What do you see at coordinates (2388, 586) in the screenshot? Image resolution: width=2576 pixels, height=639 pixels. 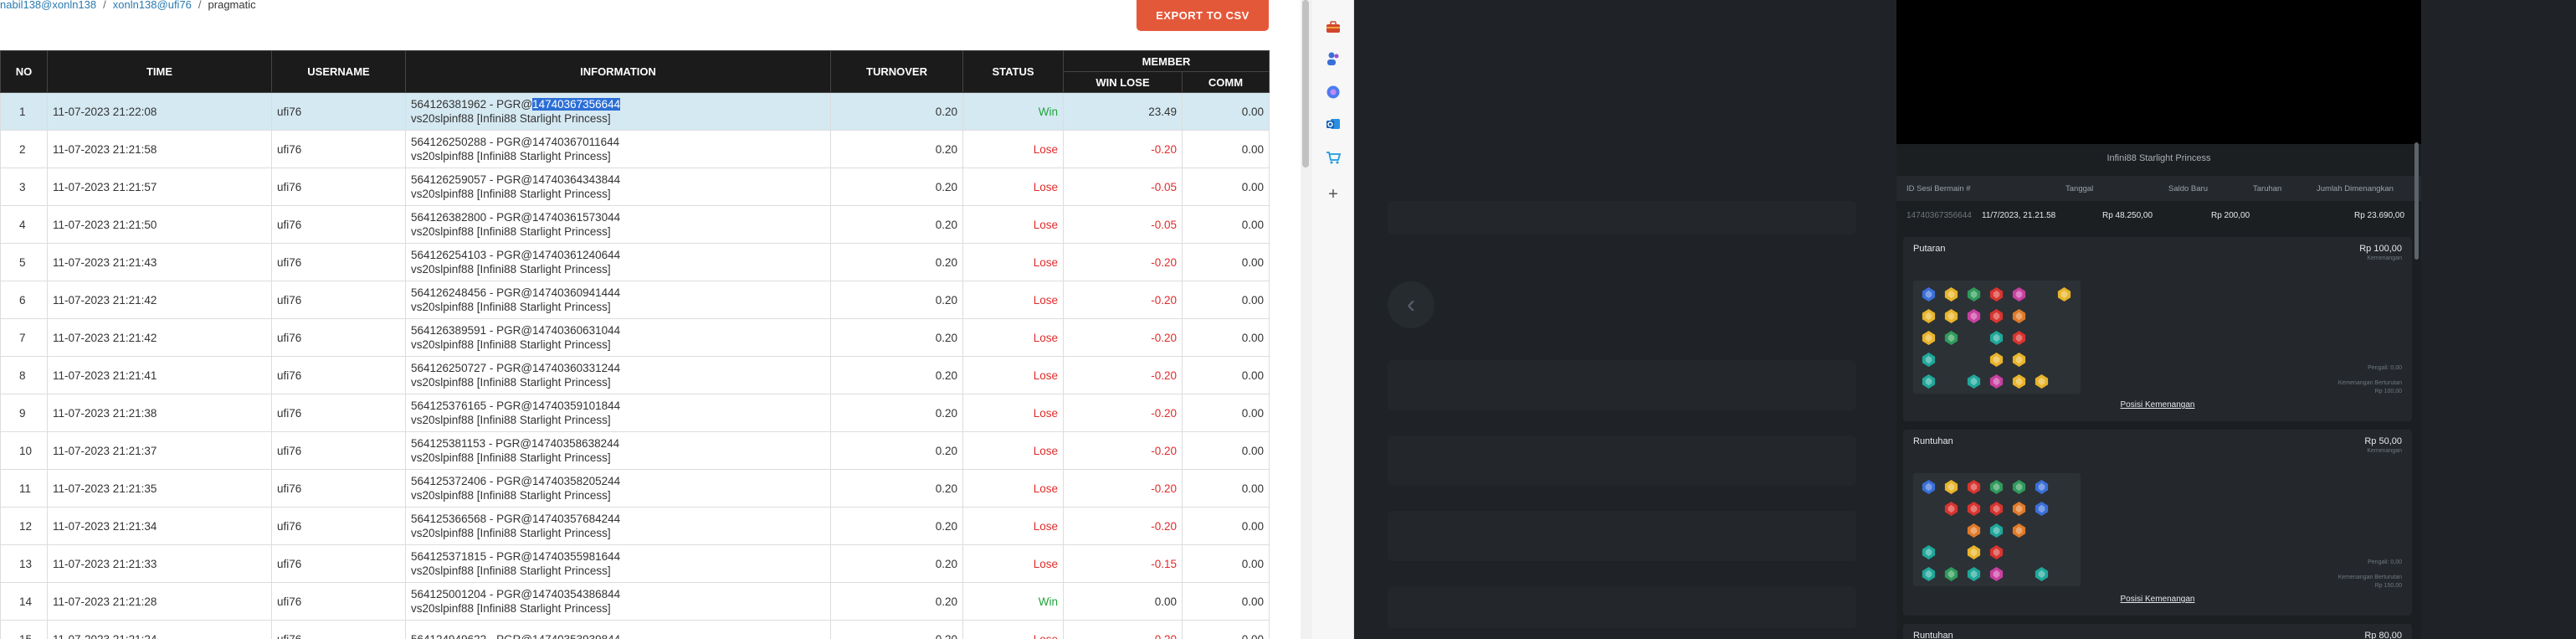 I see `round-consecutive-value: Rp 150,00` at bounding box center [2388, 586].